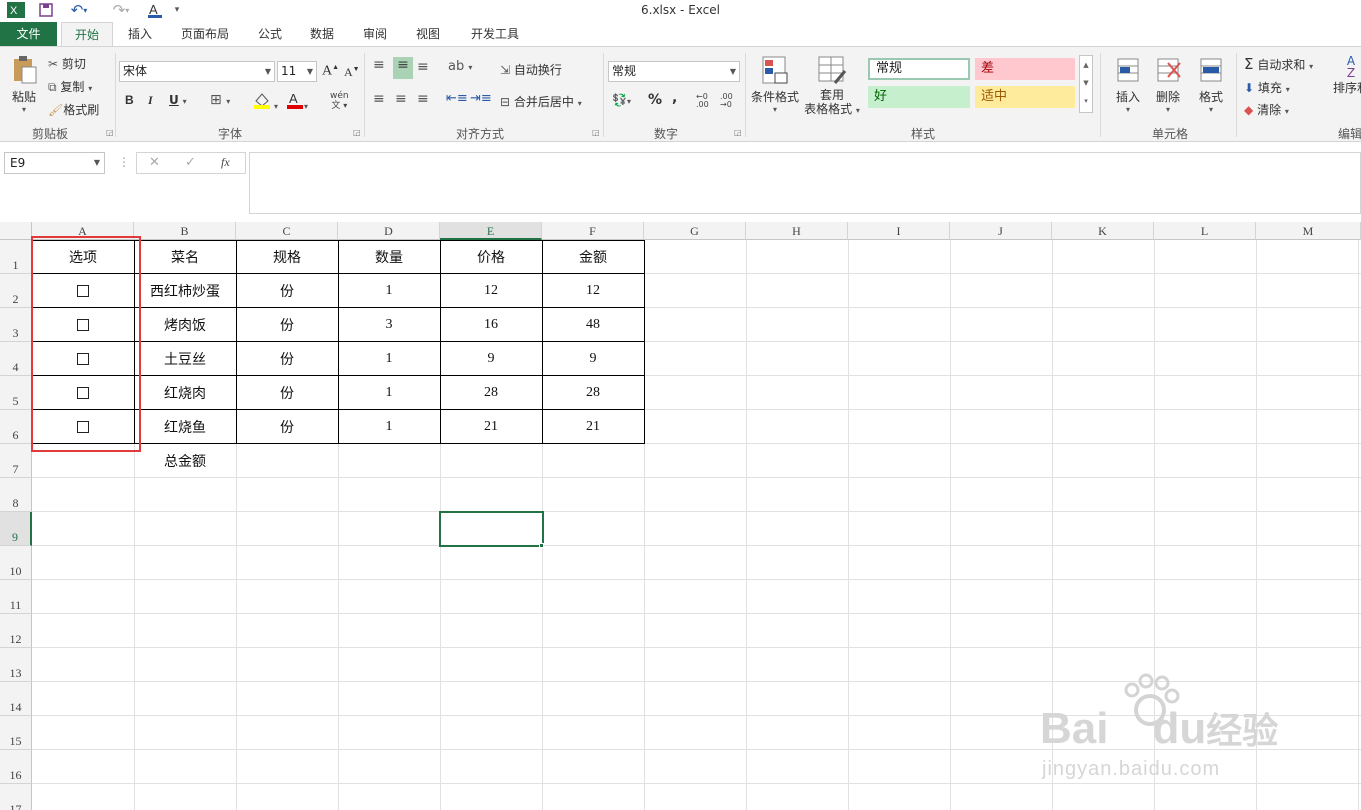 The width and height of the screenshot is (1361, 810). Describe the element at coordinates (1001, 231) in the screenshot. I see `column-header: J` at that location.